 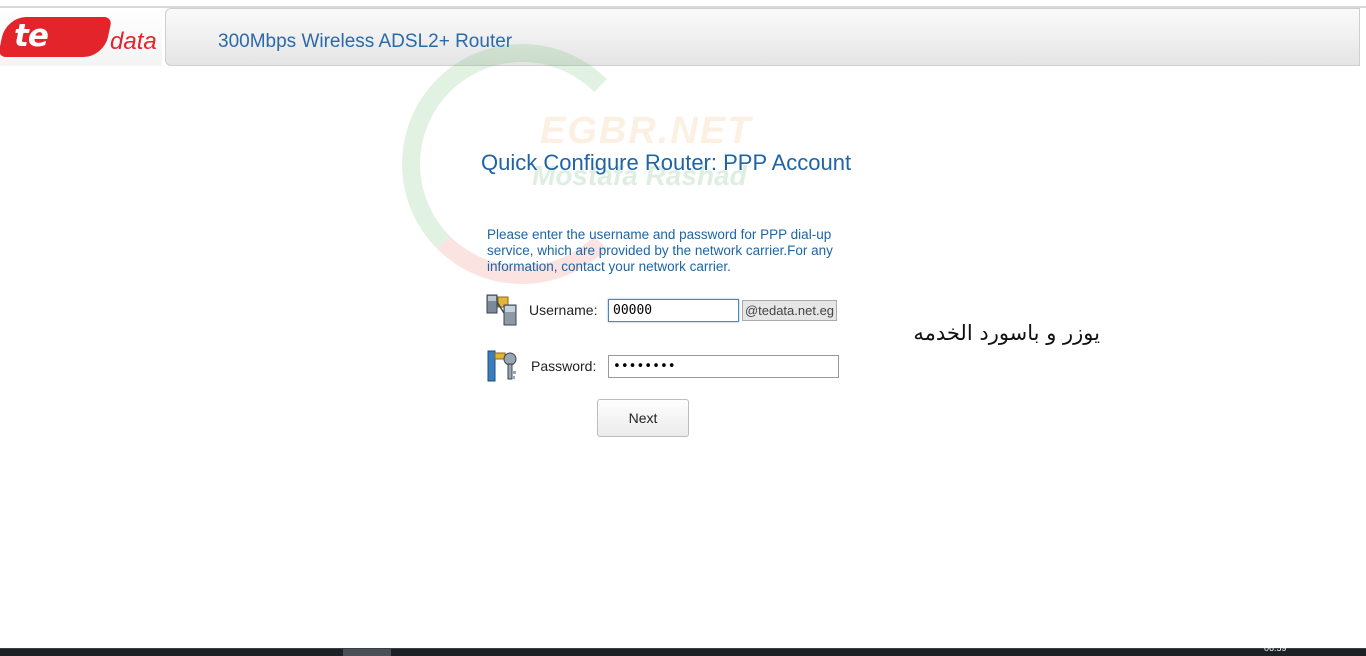 What do you see at coordinates (503, 366) in the screenshot?
I see `password-key-icon` at bounding box center [503, 366].